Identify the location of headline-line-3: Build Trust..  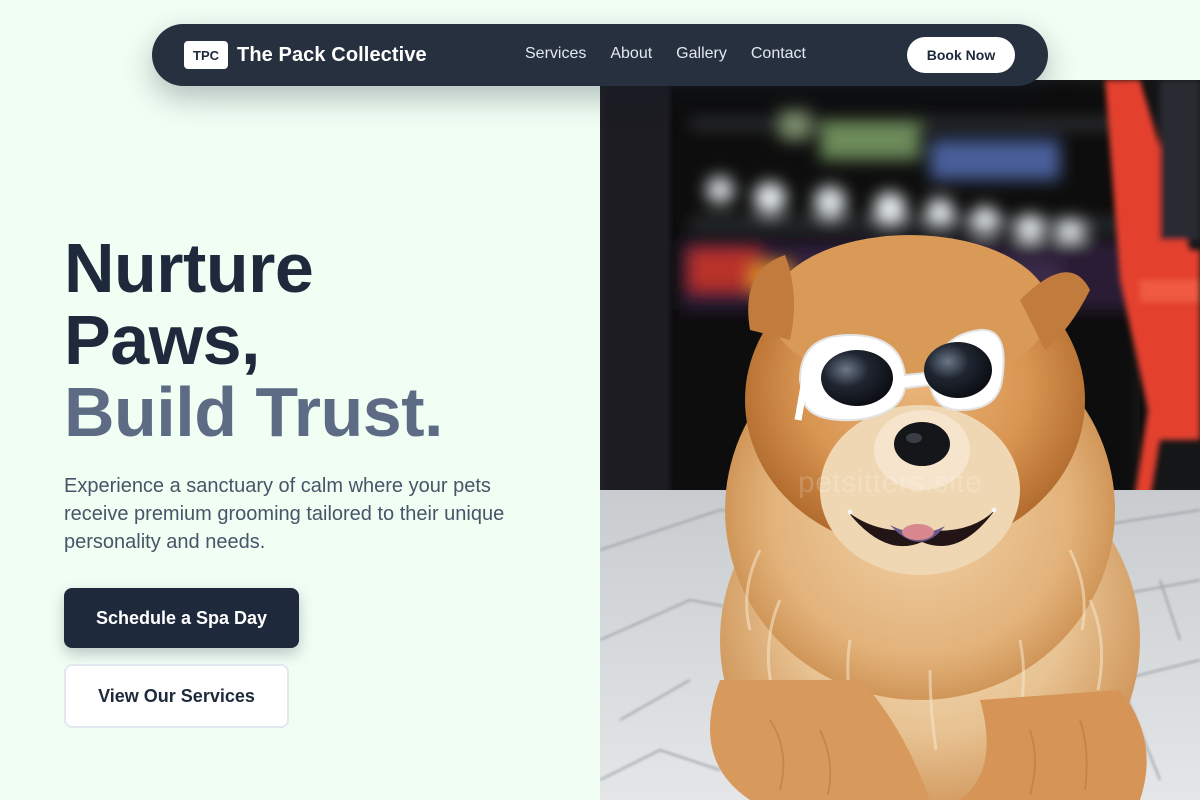
(254, 412).